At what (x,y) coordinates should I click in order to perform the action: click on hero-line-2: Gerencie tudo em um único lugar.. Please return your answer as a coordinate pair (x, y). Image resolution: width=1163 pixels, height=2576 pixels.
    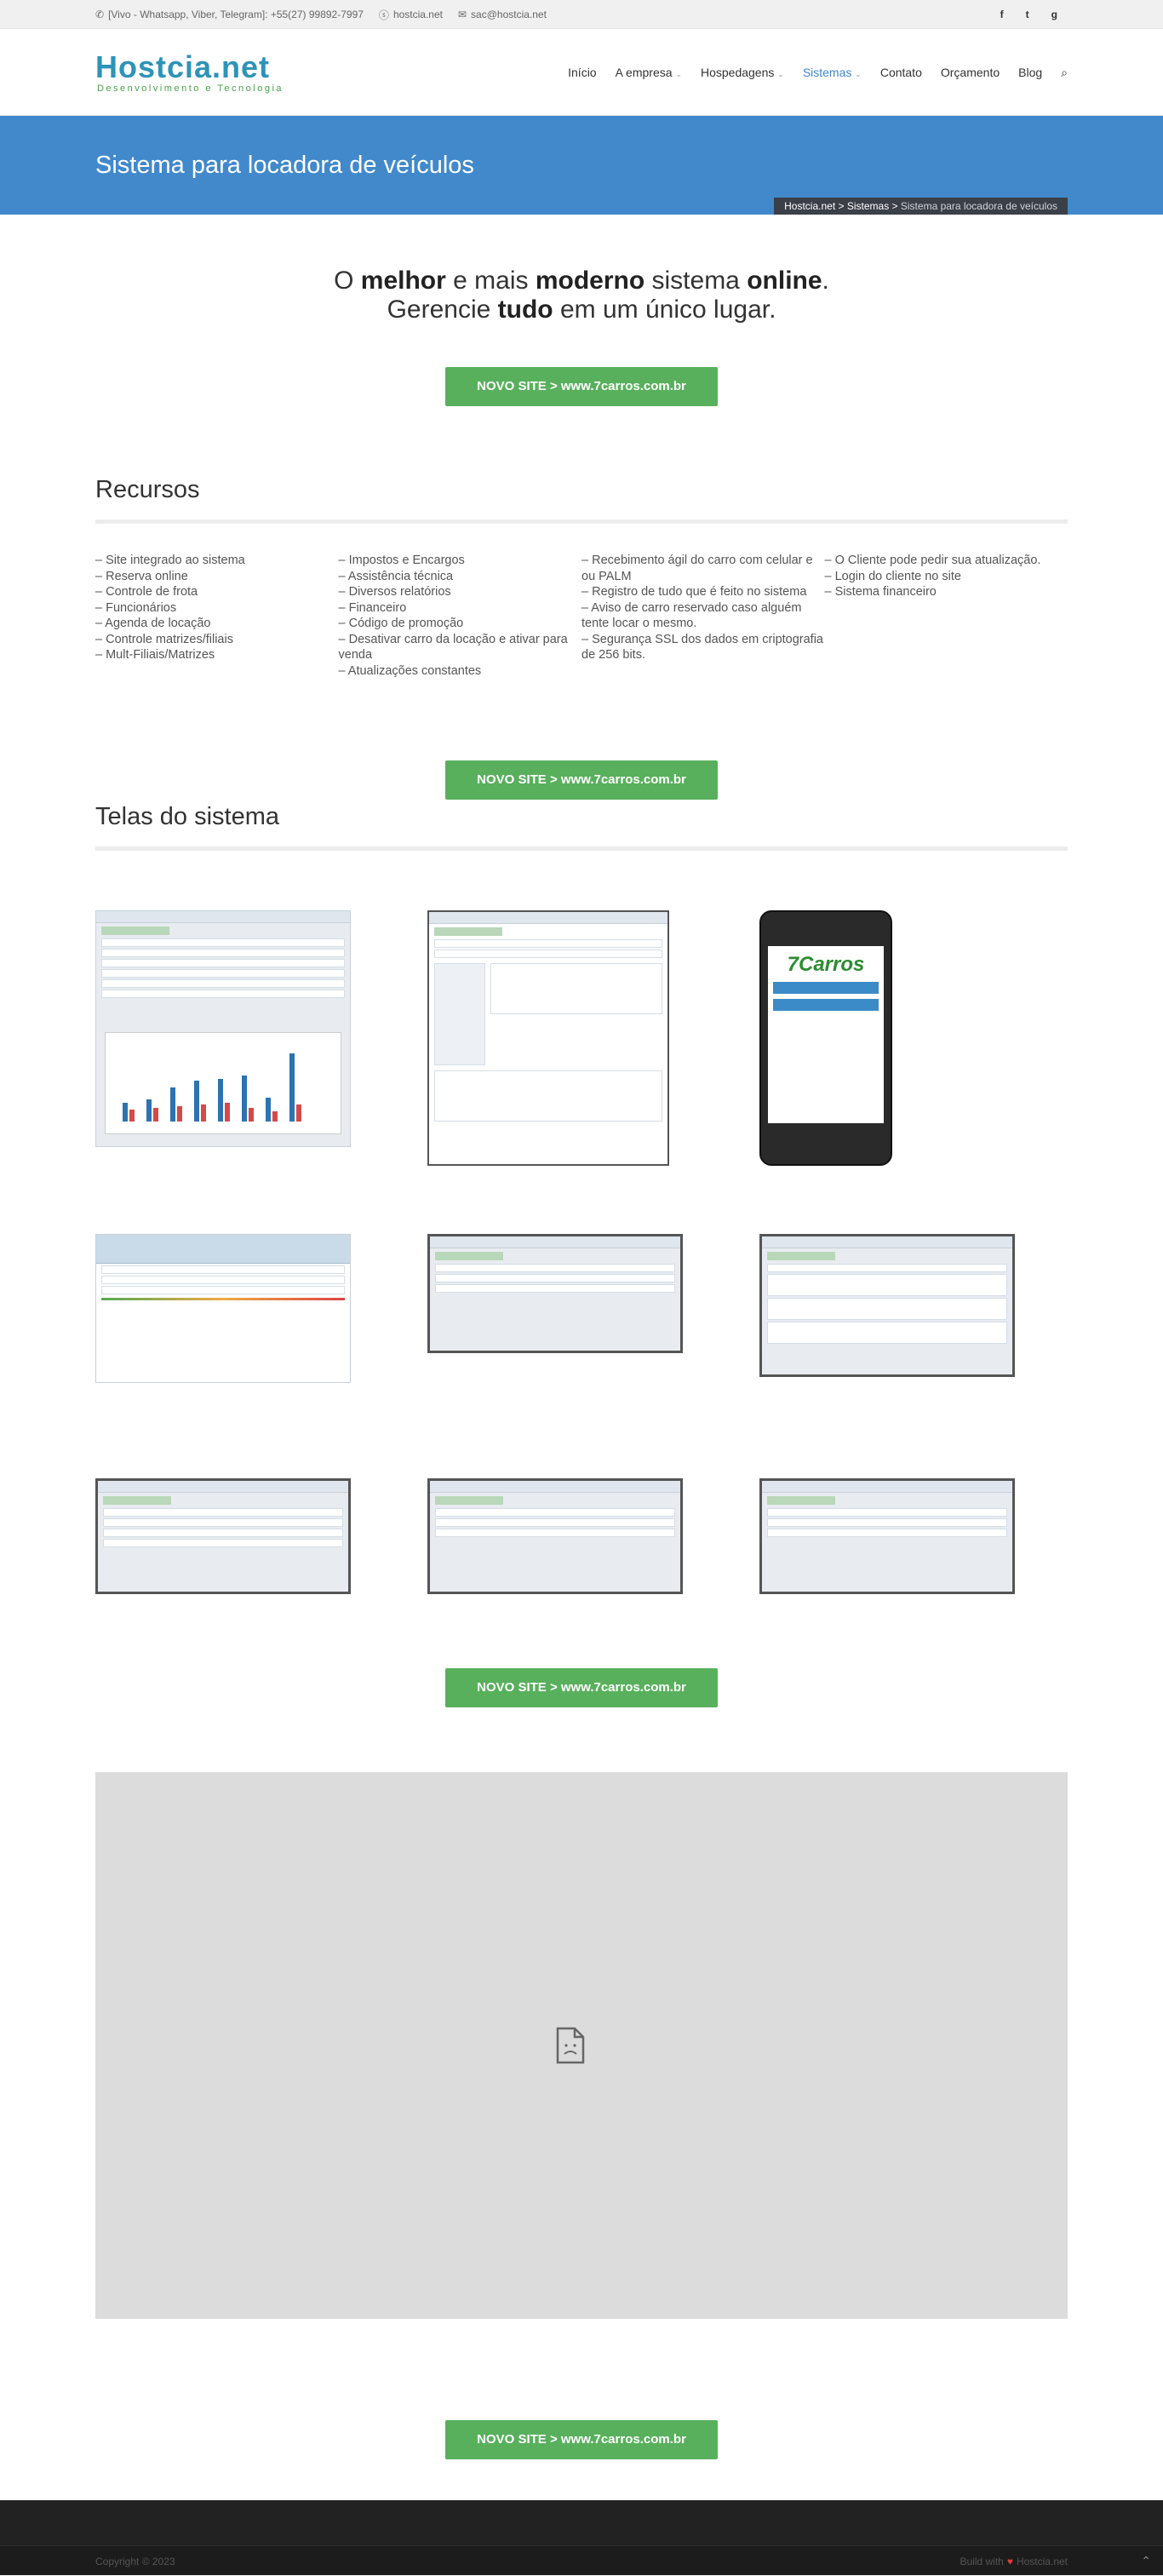
    Looking at the image, I should click on (581, 309).